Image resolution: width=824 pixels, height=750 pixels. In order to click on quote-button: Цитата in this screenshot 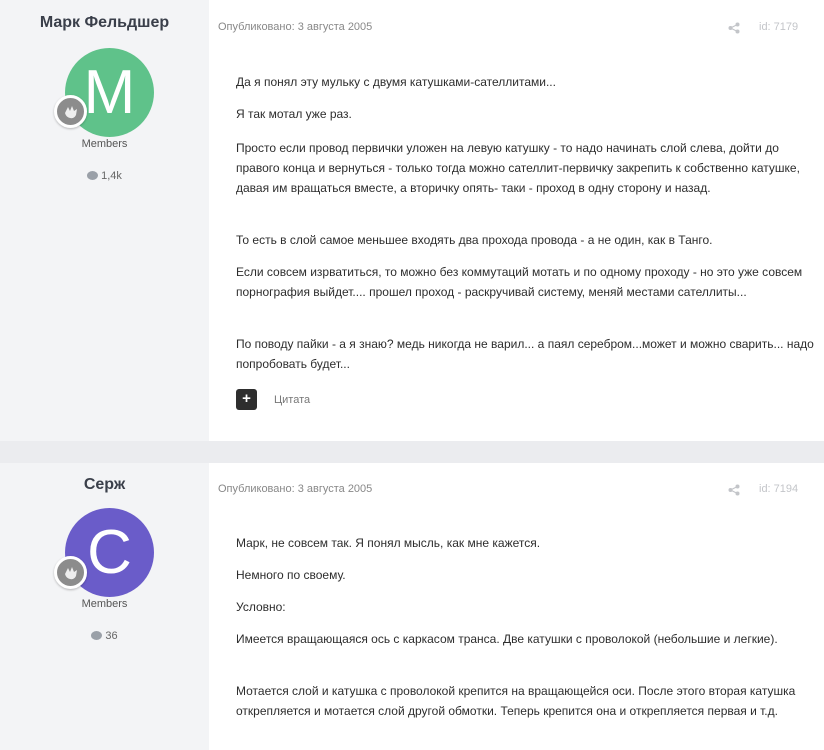, I will do `click(292, 400)`.